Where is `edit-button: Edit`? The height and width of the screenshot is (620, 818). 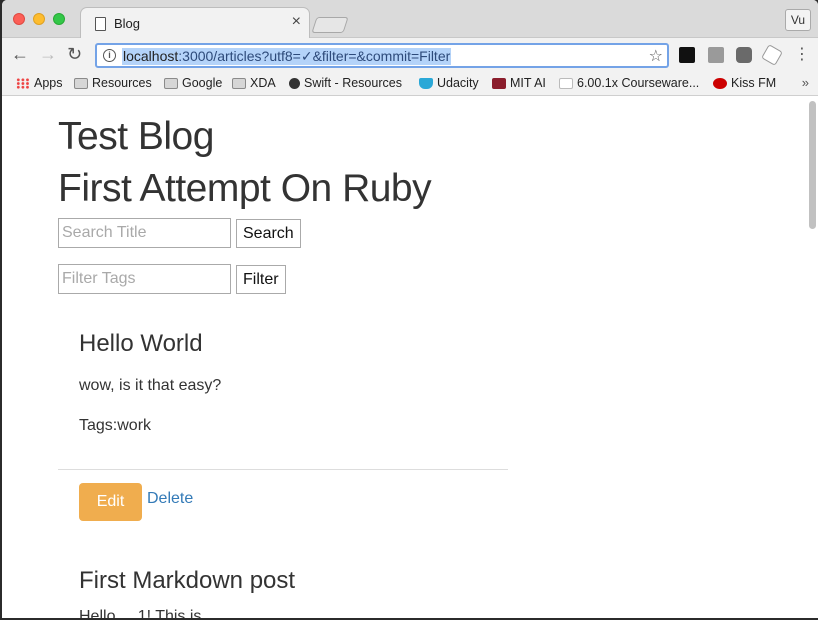
edit-button: Edit is located at coordinates (110, 502).